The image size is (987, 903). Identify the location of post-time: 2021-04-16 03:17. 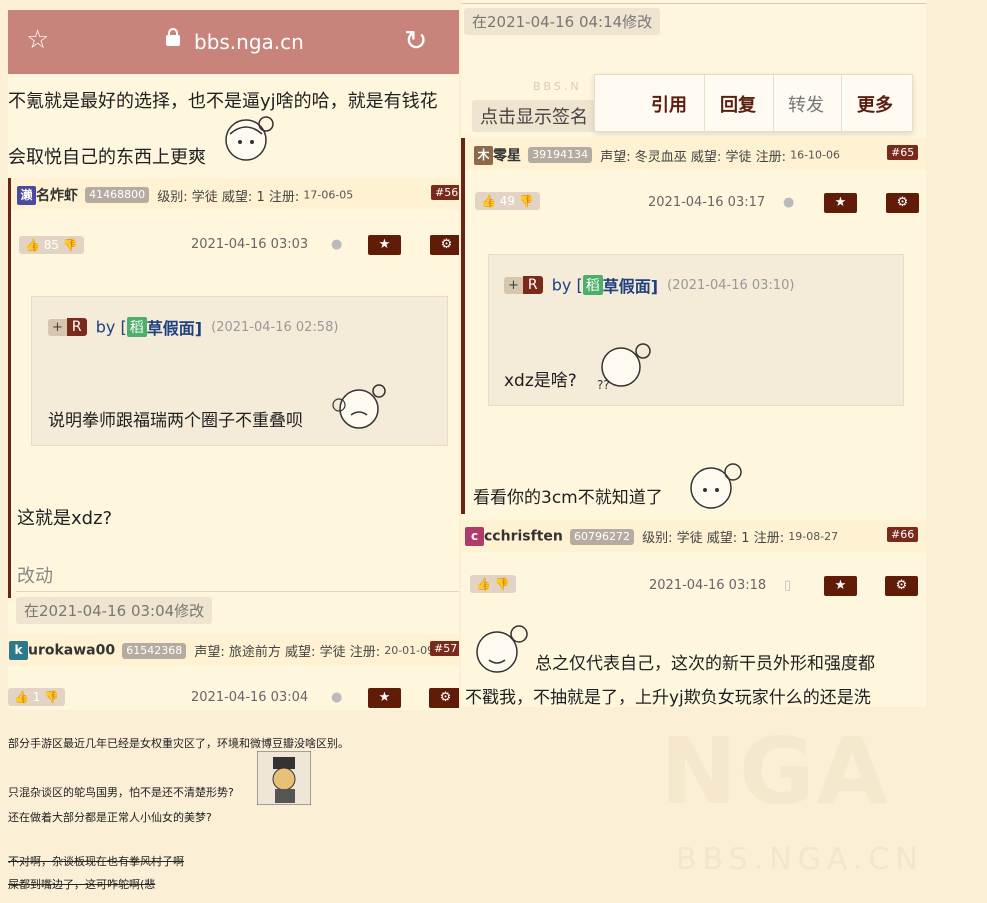
(707, 202).